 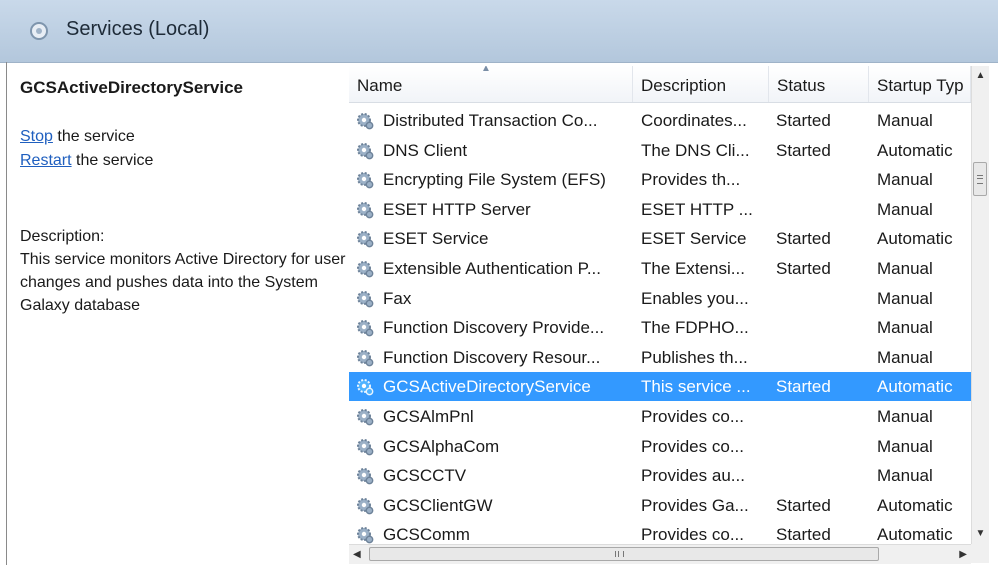 I want to click on scroll-up-icon: ▲, so click(x=980, y=76).